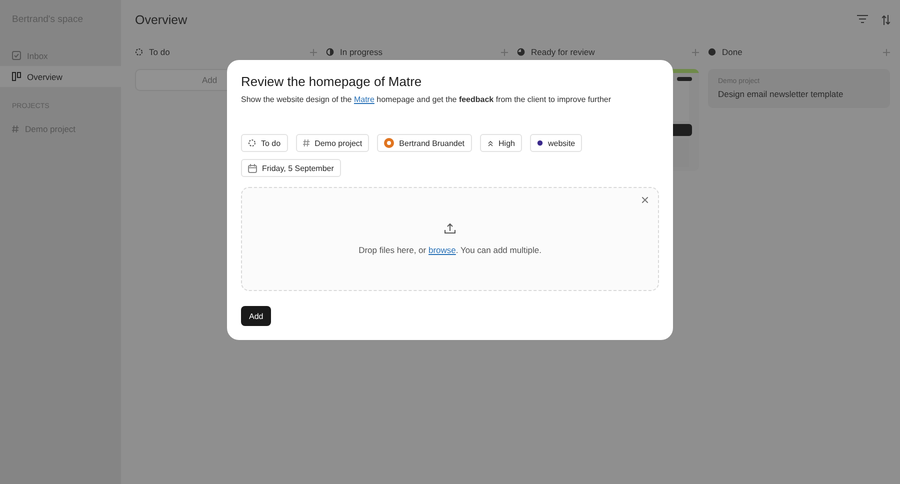 The width and height of the screenshot is (900, 484). What do you see at coordinates (16, 76) in the screenshot?
I see `board-icon` at bounding box center [16, 76].